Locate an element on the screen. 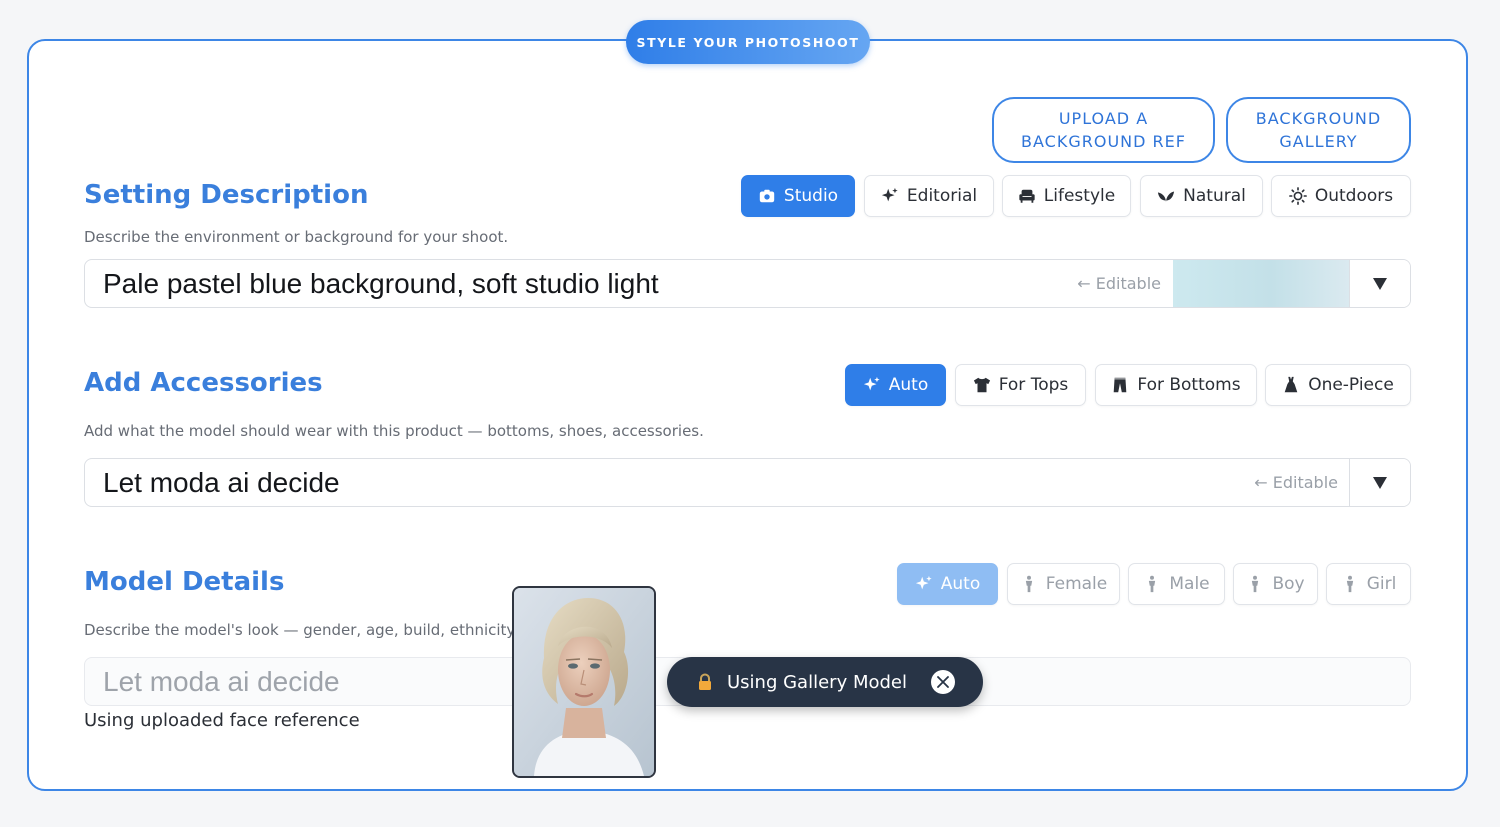 Image resolution: width=1500 pixels, height=827 pixels. setting-dropdown-toggle is located at coordinates (1379, 283).